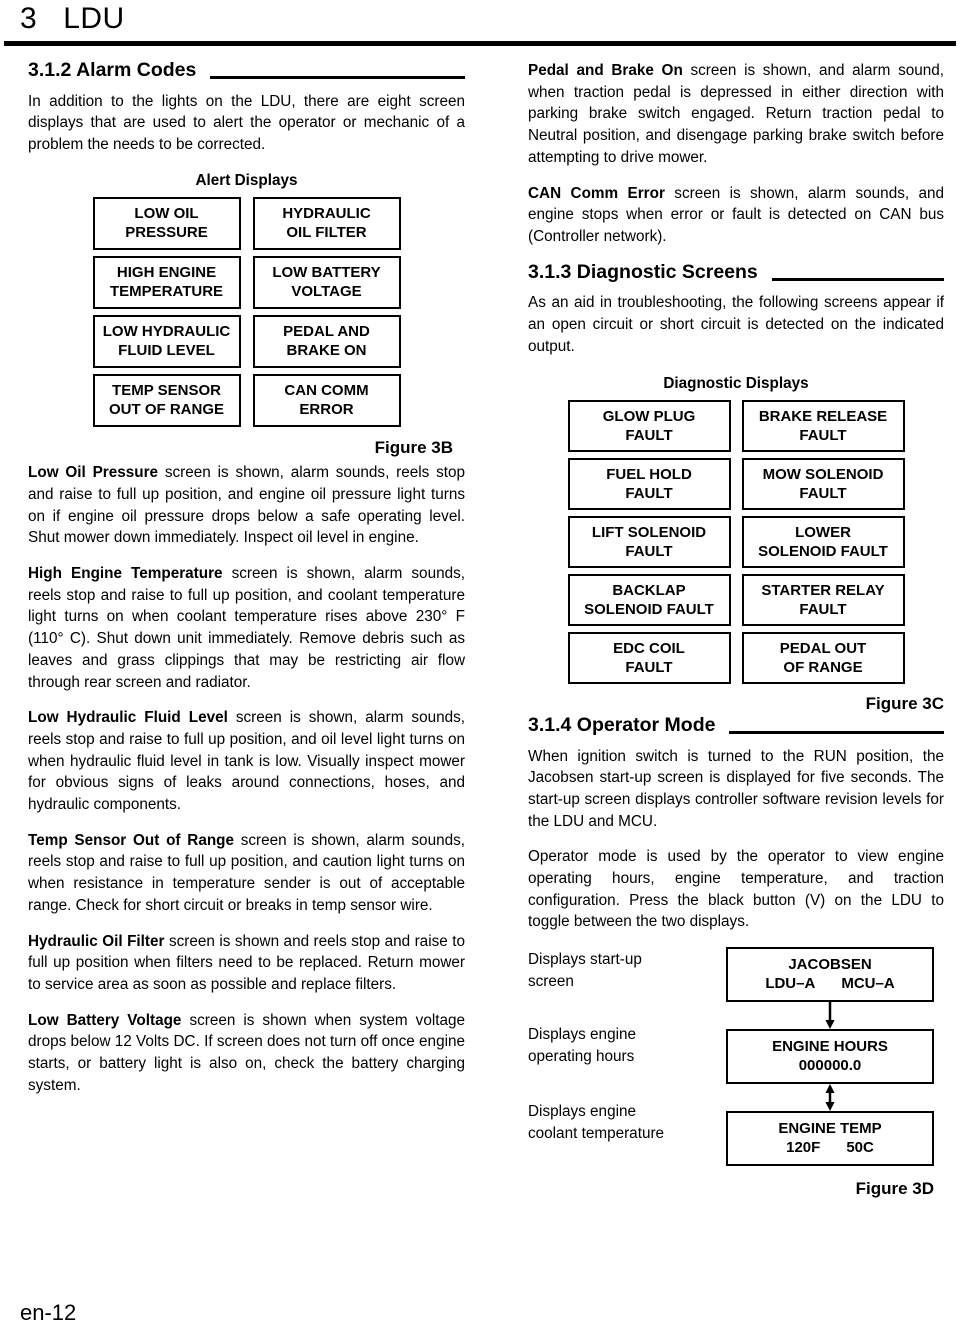  I want to click on alert-box: CAN COMM ERROR, so click(326, 400).